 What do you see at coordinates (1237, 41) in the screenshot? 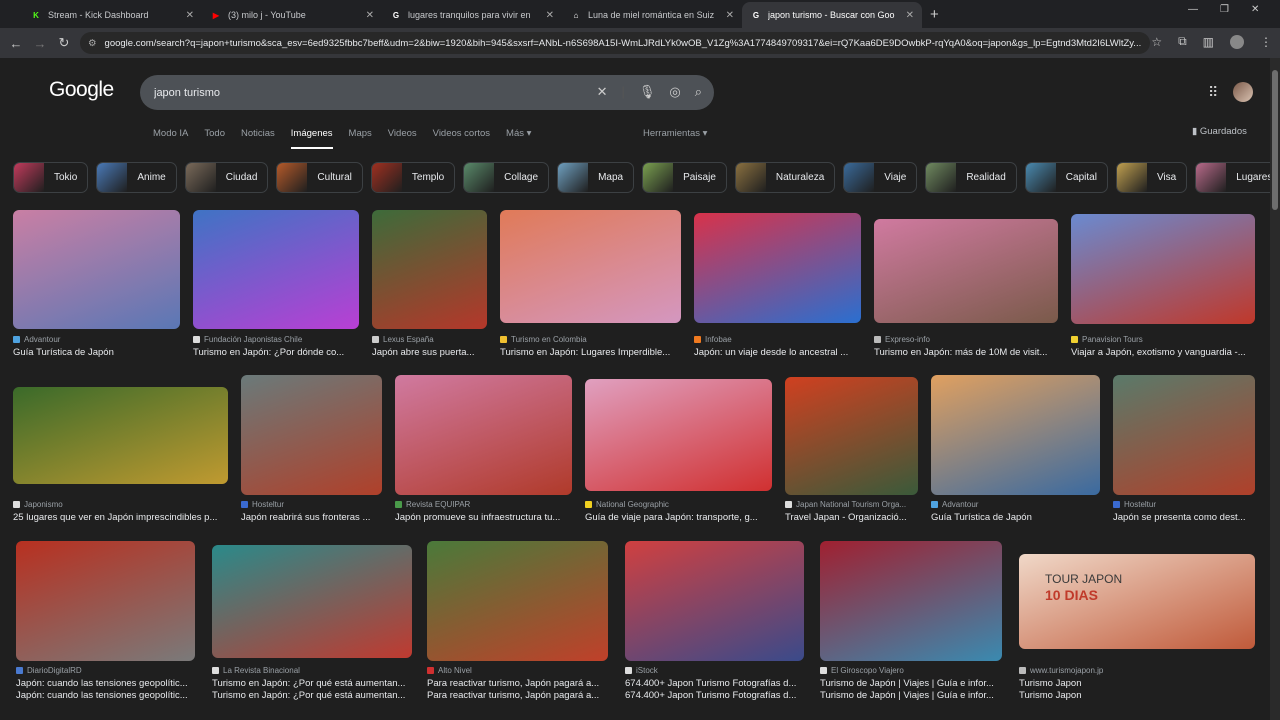
I see `profile-icon` at bounding box center [1237, 41].